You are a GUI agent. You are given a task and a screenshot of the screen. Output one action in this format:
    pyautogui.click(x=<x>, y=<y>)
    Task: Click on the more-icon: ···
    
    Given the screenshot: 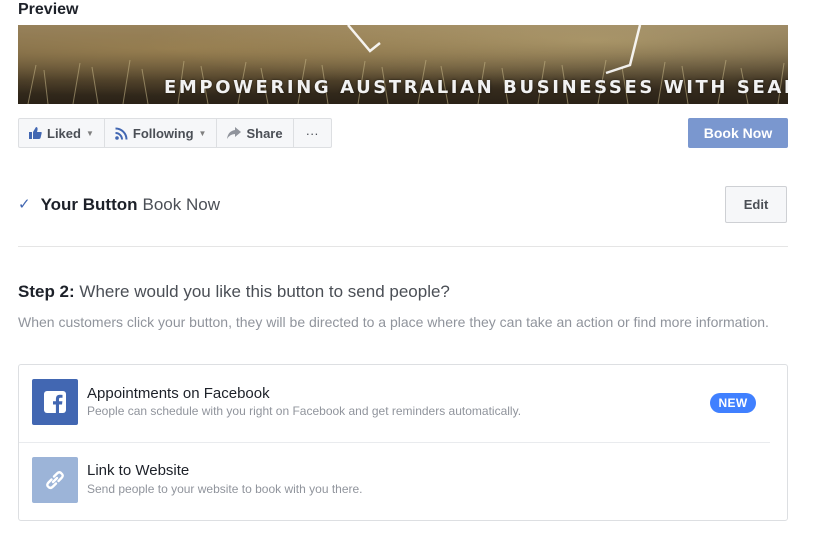 What is the action you would take?
    pyautogui.click(x=312, y=133)
    